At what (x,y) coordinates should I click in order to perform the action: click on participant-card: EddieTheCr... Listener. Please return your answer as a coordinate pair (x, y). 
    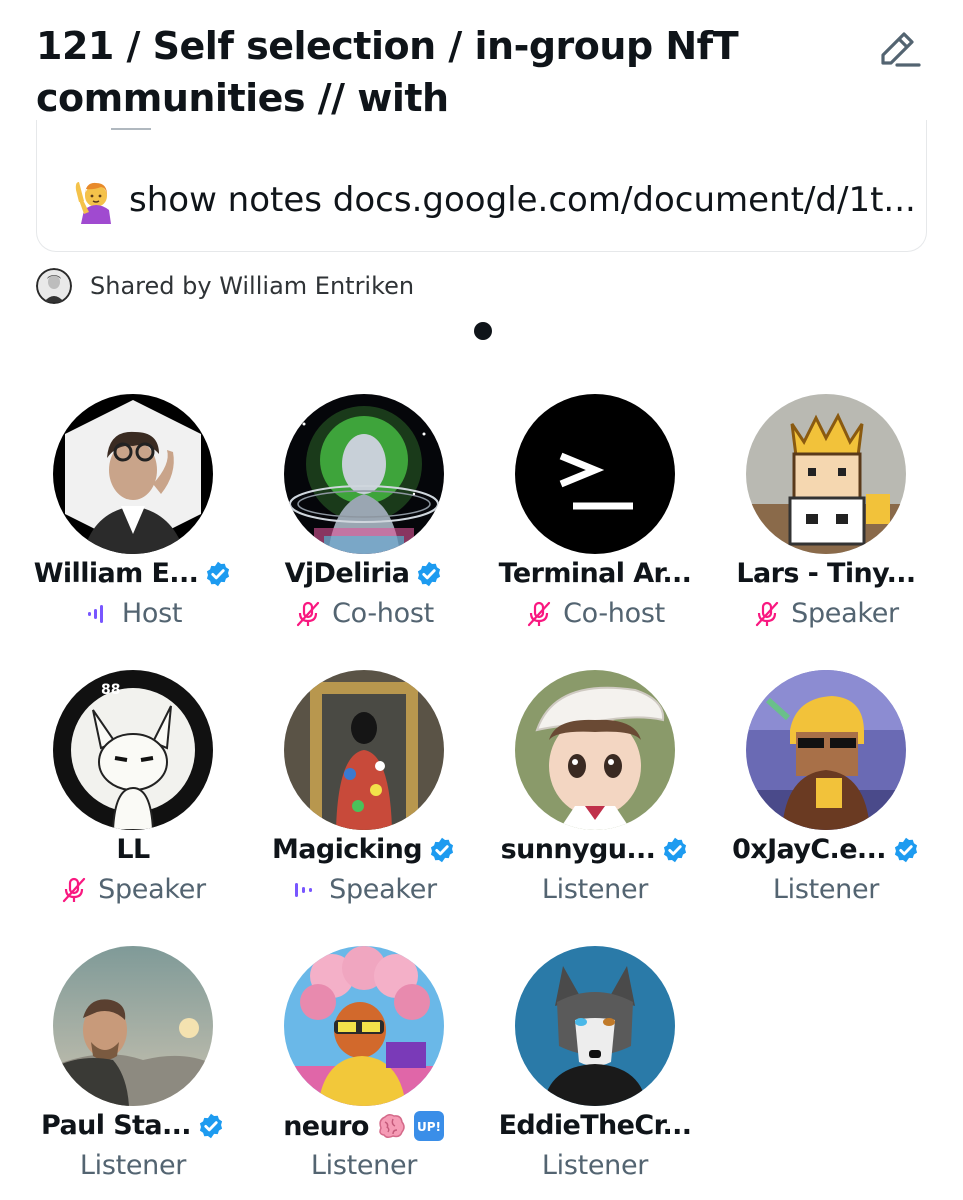
    Looking at the image, I should click on (595, 1073).